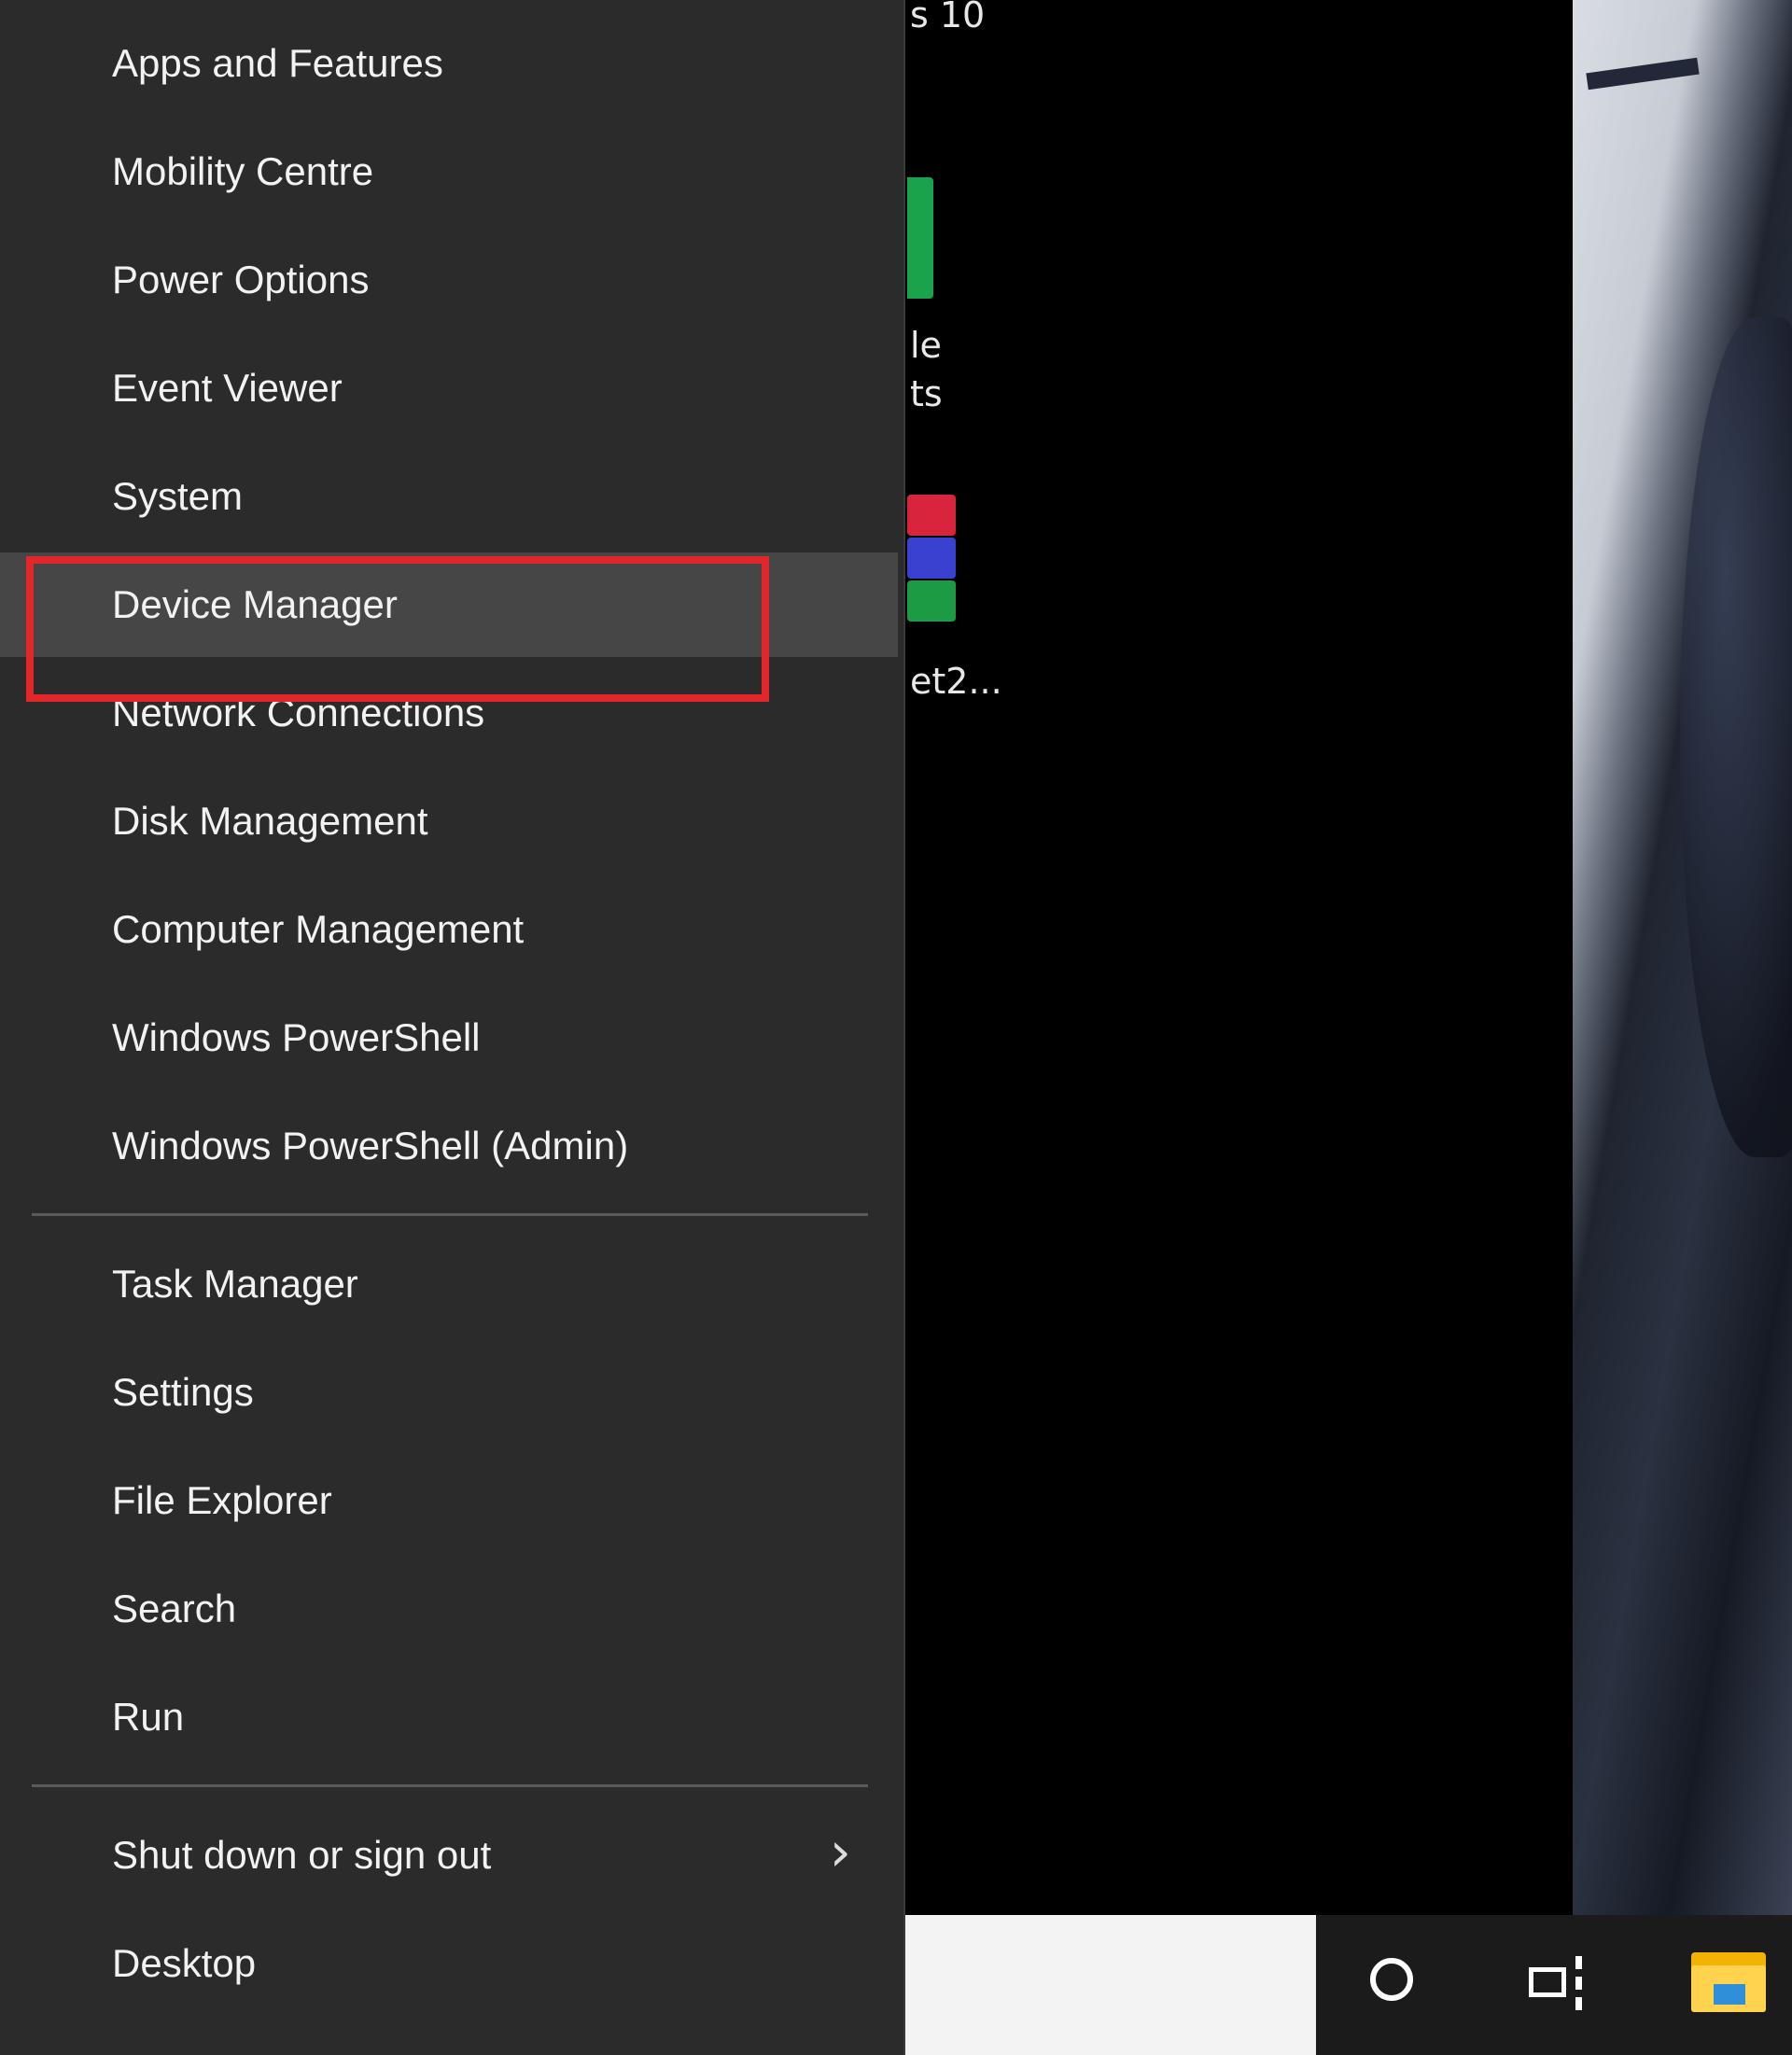 Image resolution: width=1792 pixels, height=2055 pixels. What do you see at coordinates (449, 1146) in the screenshot?
I see `menu-item-windows-powershell-admin: Windows PowerShell (Admin)` at bounding box center [449, 1146].